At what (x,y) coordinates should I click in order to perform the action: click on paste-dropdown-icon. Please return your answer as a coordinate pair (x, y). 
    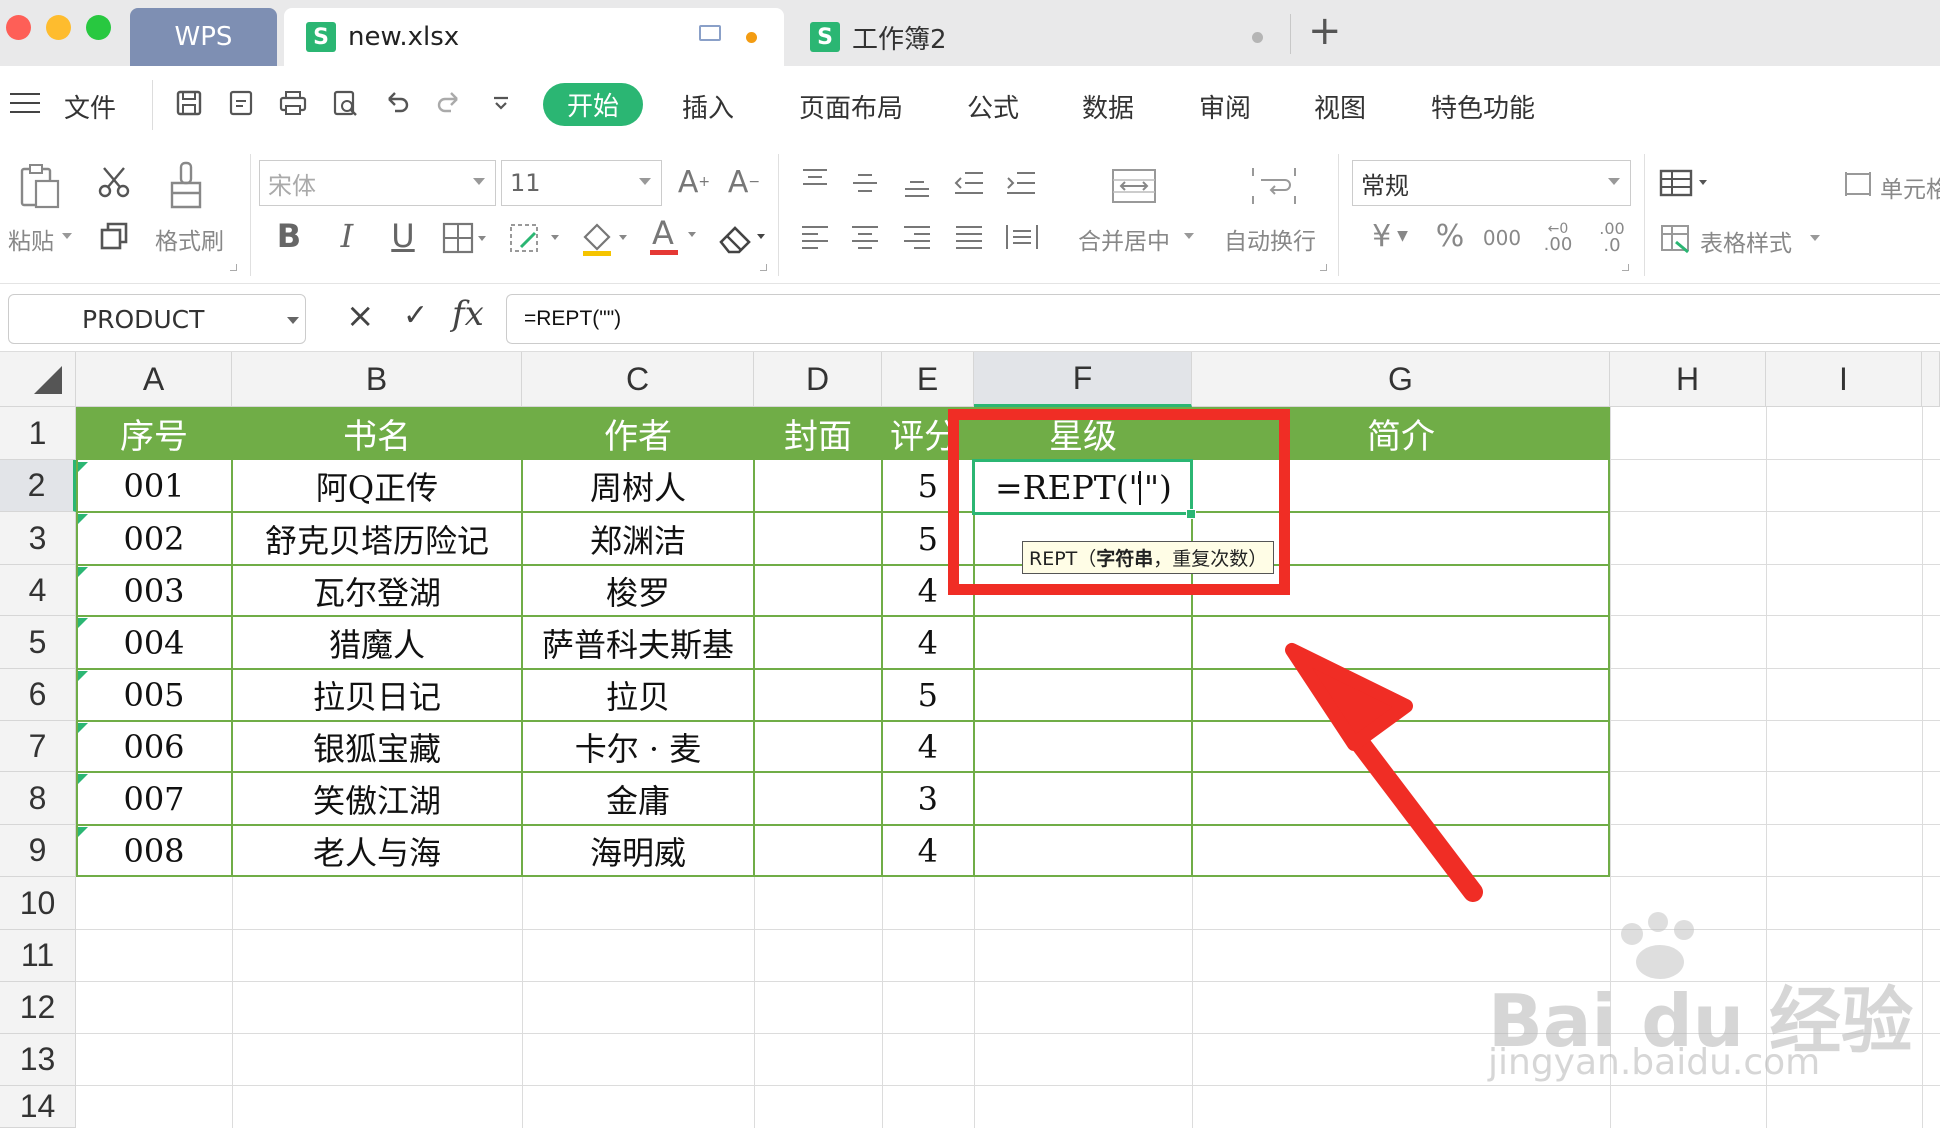
    Looking at the image, I should click on (67, 236).